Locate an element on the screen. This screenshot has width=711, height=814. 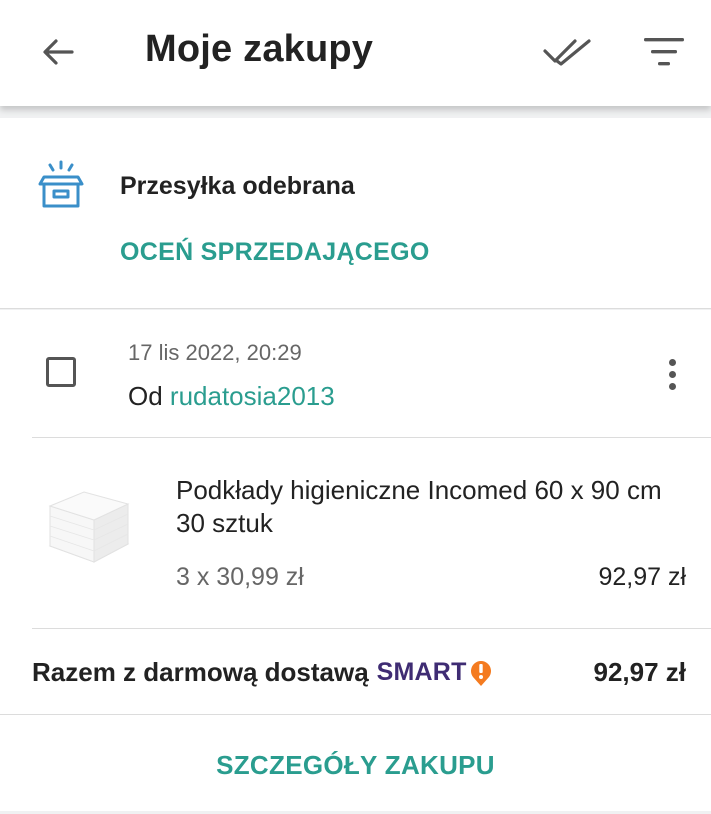
filter-button is located at coordinates (664, 52).